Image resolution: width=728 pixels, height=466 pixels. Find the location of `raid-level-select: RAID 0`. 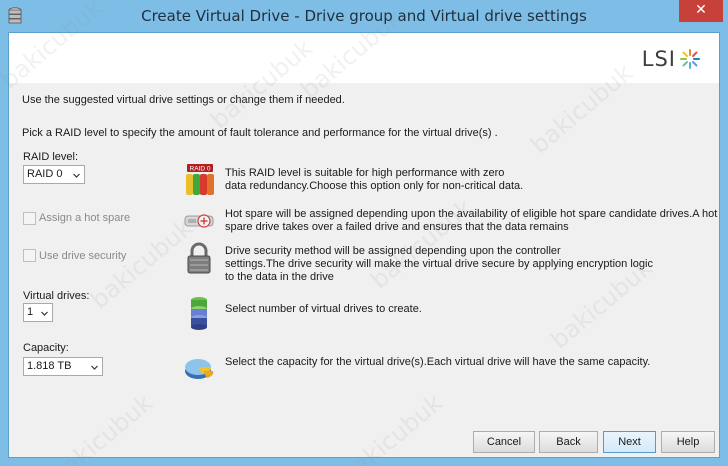

raid-level-select: RAID 0 is located at coordinates (54, 174).